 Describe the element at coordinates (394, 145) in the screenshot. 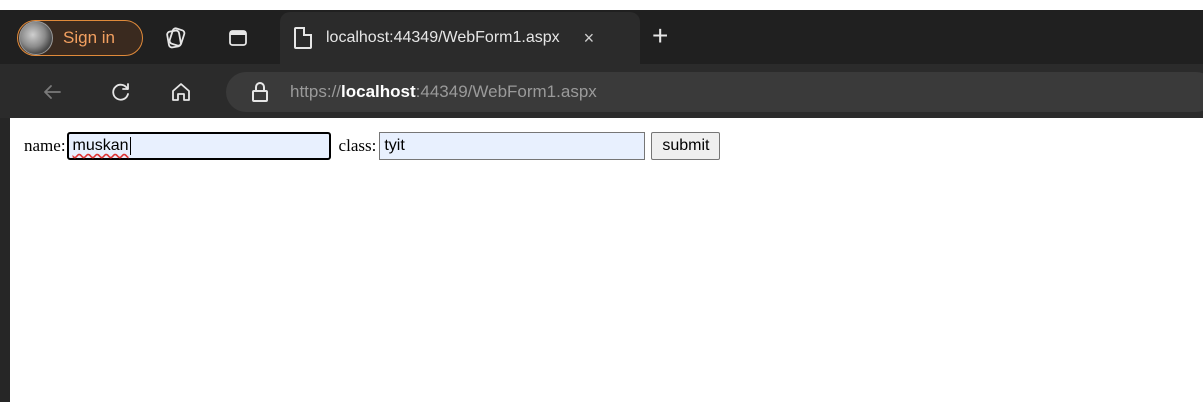

I see `class-input-value: tyit` at that location.